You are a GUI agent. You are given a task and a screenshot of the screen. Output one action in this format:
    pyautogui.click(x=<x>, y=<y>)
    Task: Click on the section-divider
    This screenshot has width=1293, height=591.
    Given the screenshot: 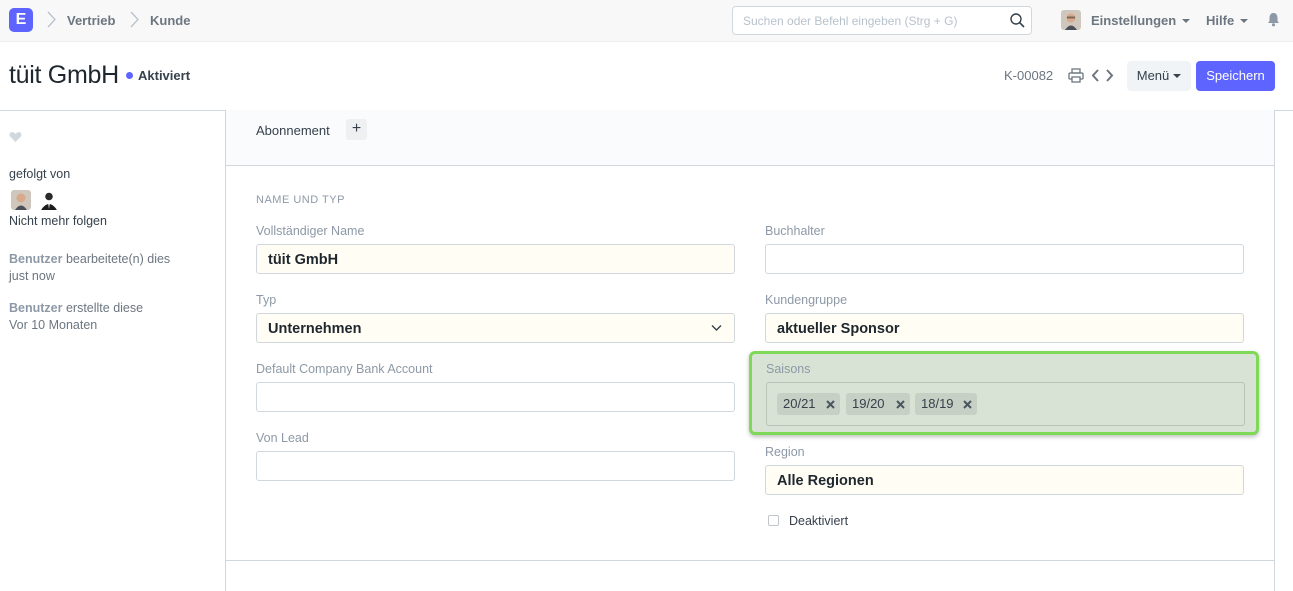 What is the action you would take?
    pyautogui.click(x=750, y=560)
    